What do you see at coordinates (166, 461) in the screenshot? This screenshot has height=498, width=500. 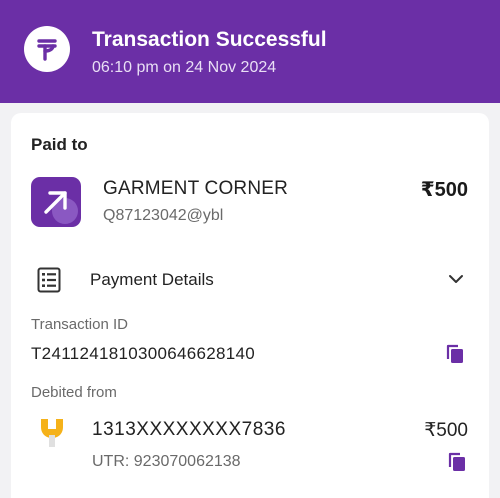 I see `utr-number: UTR: 923070062138` at bounding box center [166, 461].